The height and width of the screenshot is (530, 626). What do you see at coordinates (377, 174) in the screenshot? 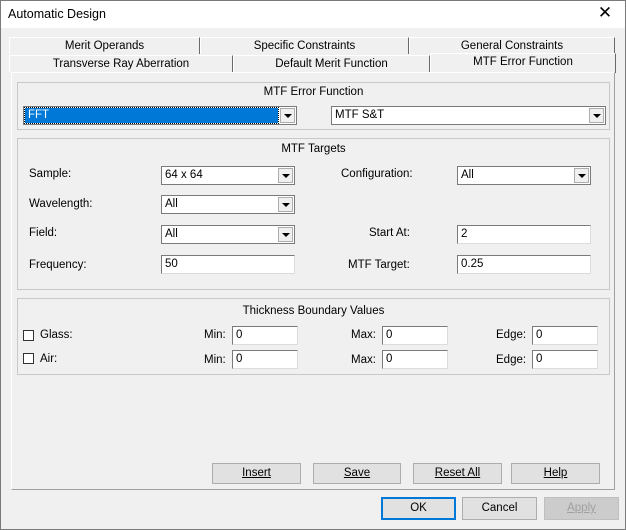
I see `configuration-label: Configuration:` at bounding box center [377, 174].